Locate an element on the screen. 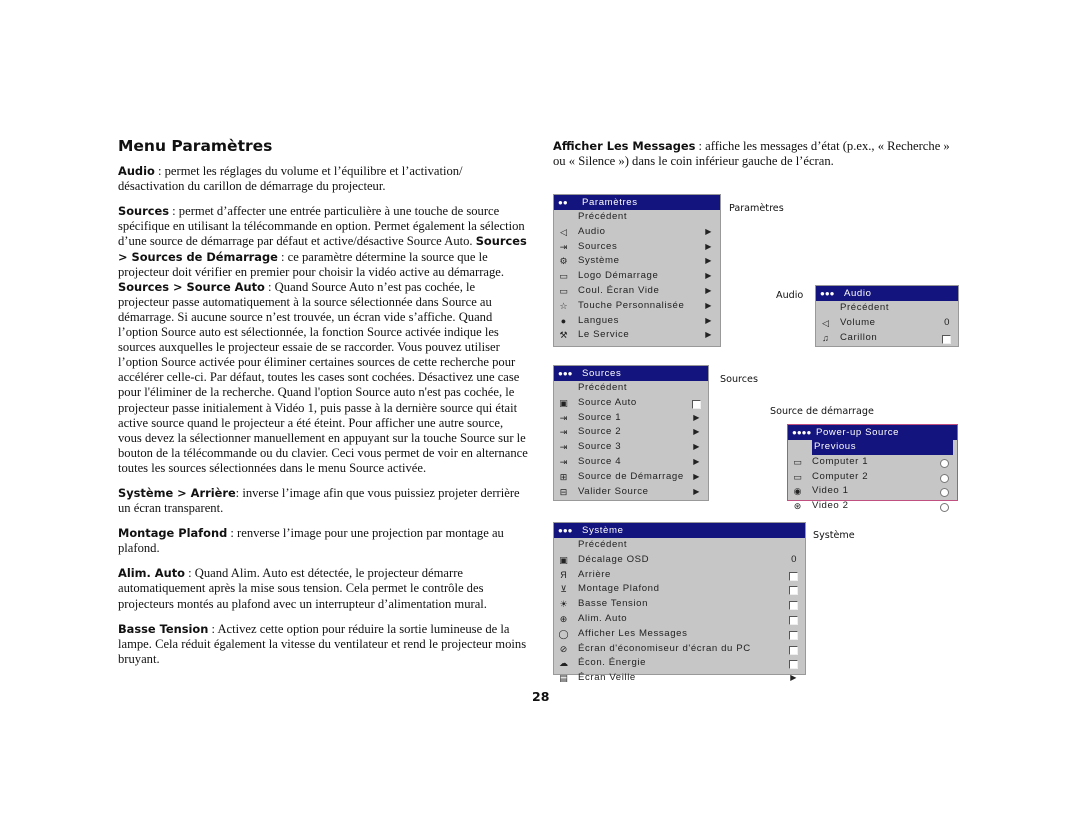 This screenshot has height=834, width=1080. menu-item-sources: ⇥ Sources ▶ is located at coordinates (637, 247).